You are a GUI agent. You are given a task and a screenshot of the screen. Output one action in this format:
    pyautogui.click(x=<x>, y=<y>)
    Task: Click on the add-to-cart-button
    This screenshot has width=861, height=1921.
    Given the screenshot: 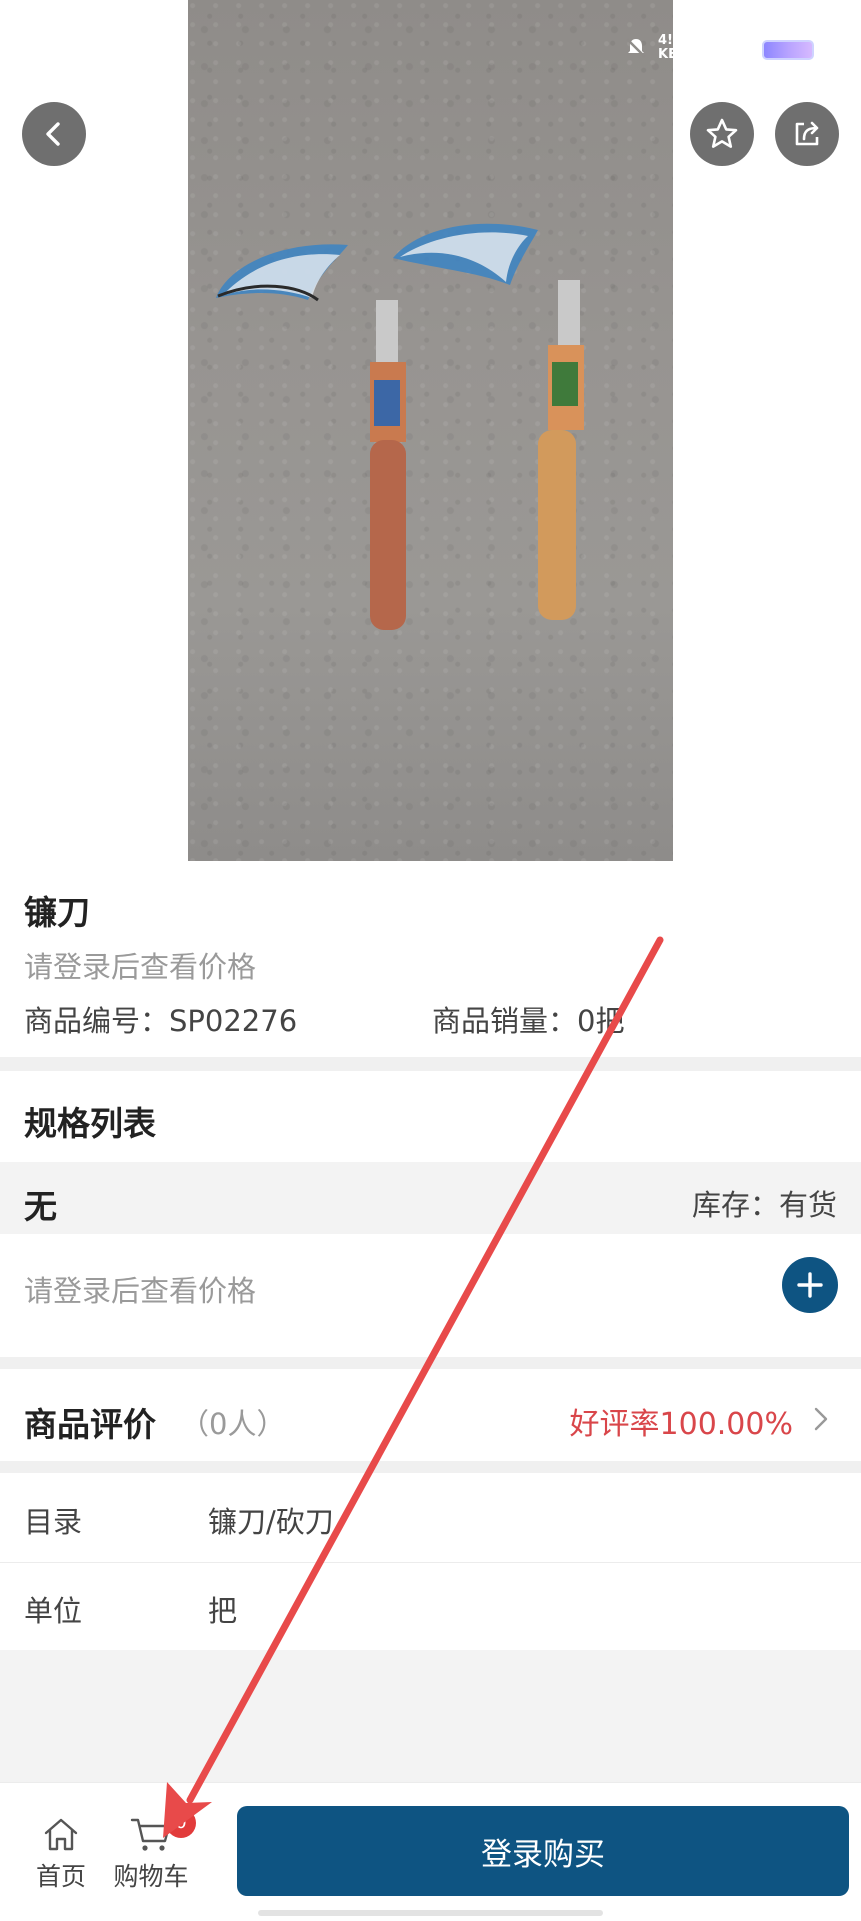 What is the action you would take?
    pyautogui.click(x=810, y=1285)
    